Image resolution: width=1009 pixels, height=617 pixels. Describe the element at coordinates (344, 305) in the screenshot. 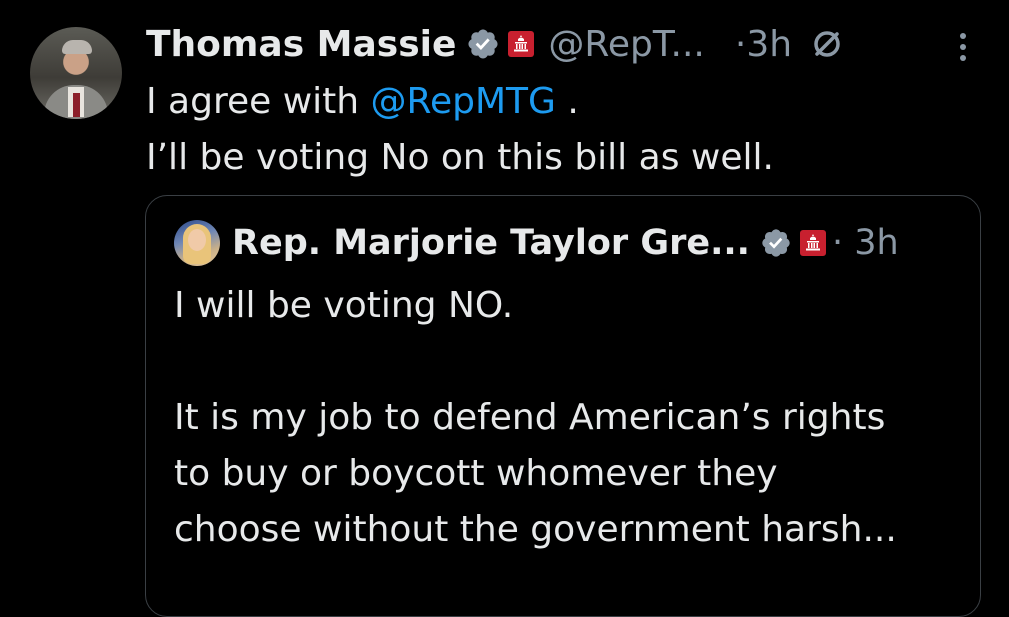

I see `quoted-line-1: I will be voting NO.` at that location.